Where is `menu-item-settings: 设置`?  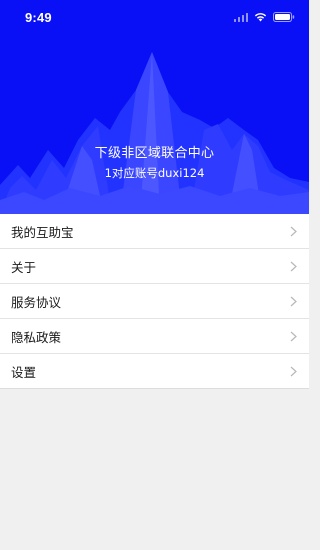
menu-item-settings: 设置 is located at coordinates (154, 371).